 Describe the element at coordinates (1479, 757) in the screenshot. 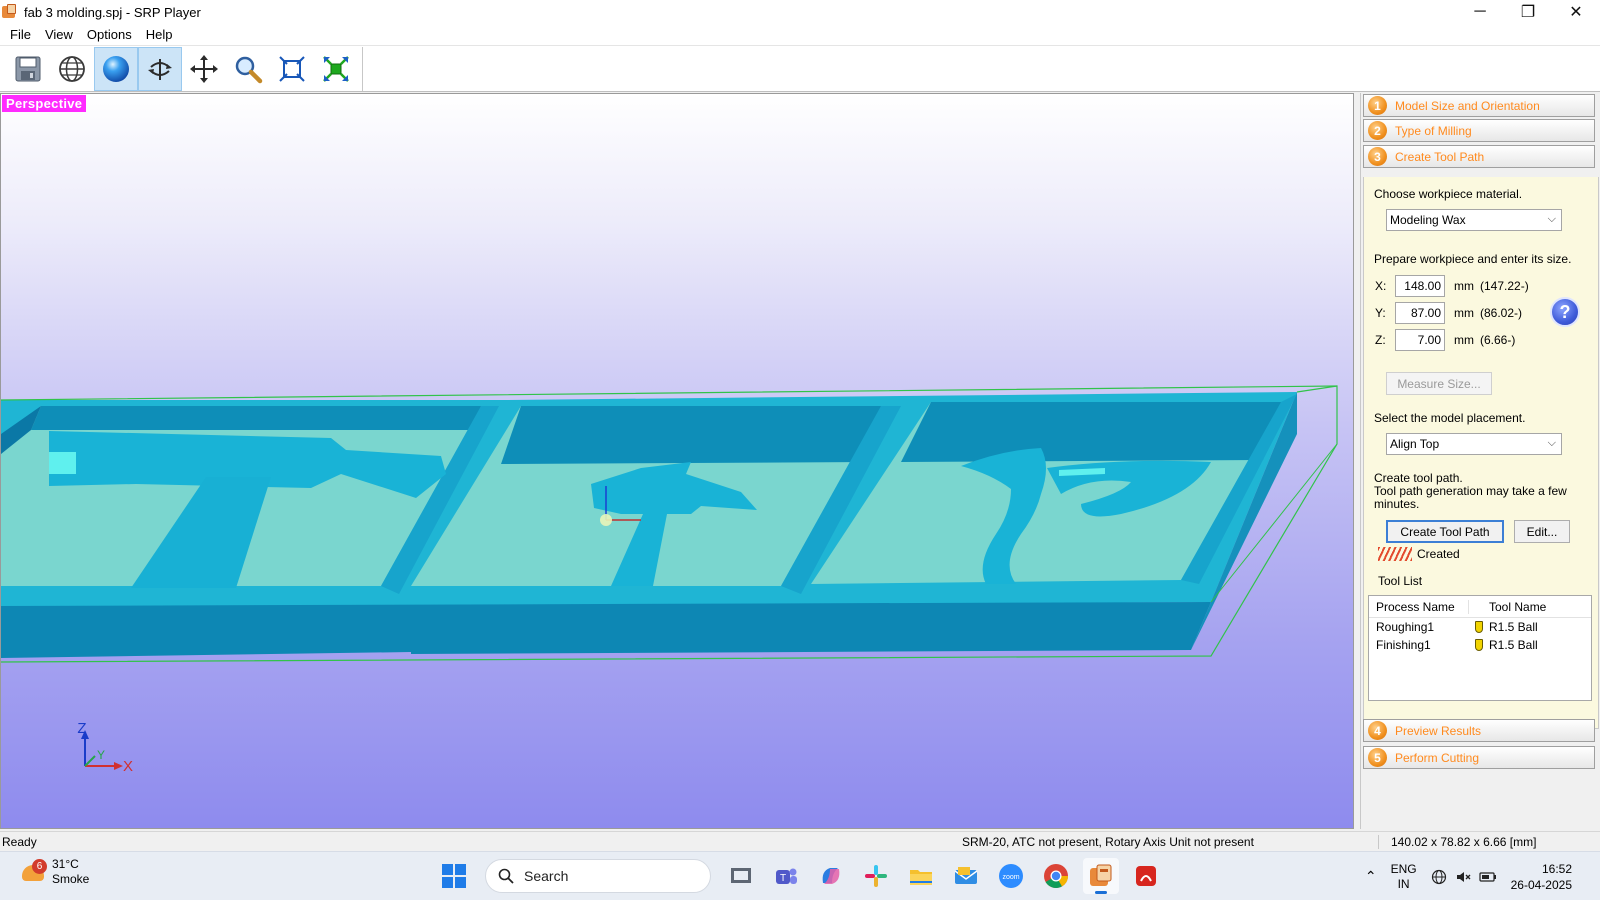

I see `step-perform-cutting: 5 Perform Cutting` at that location.